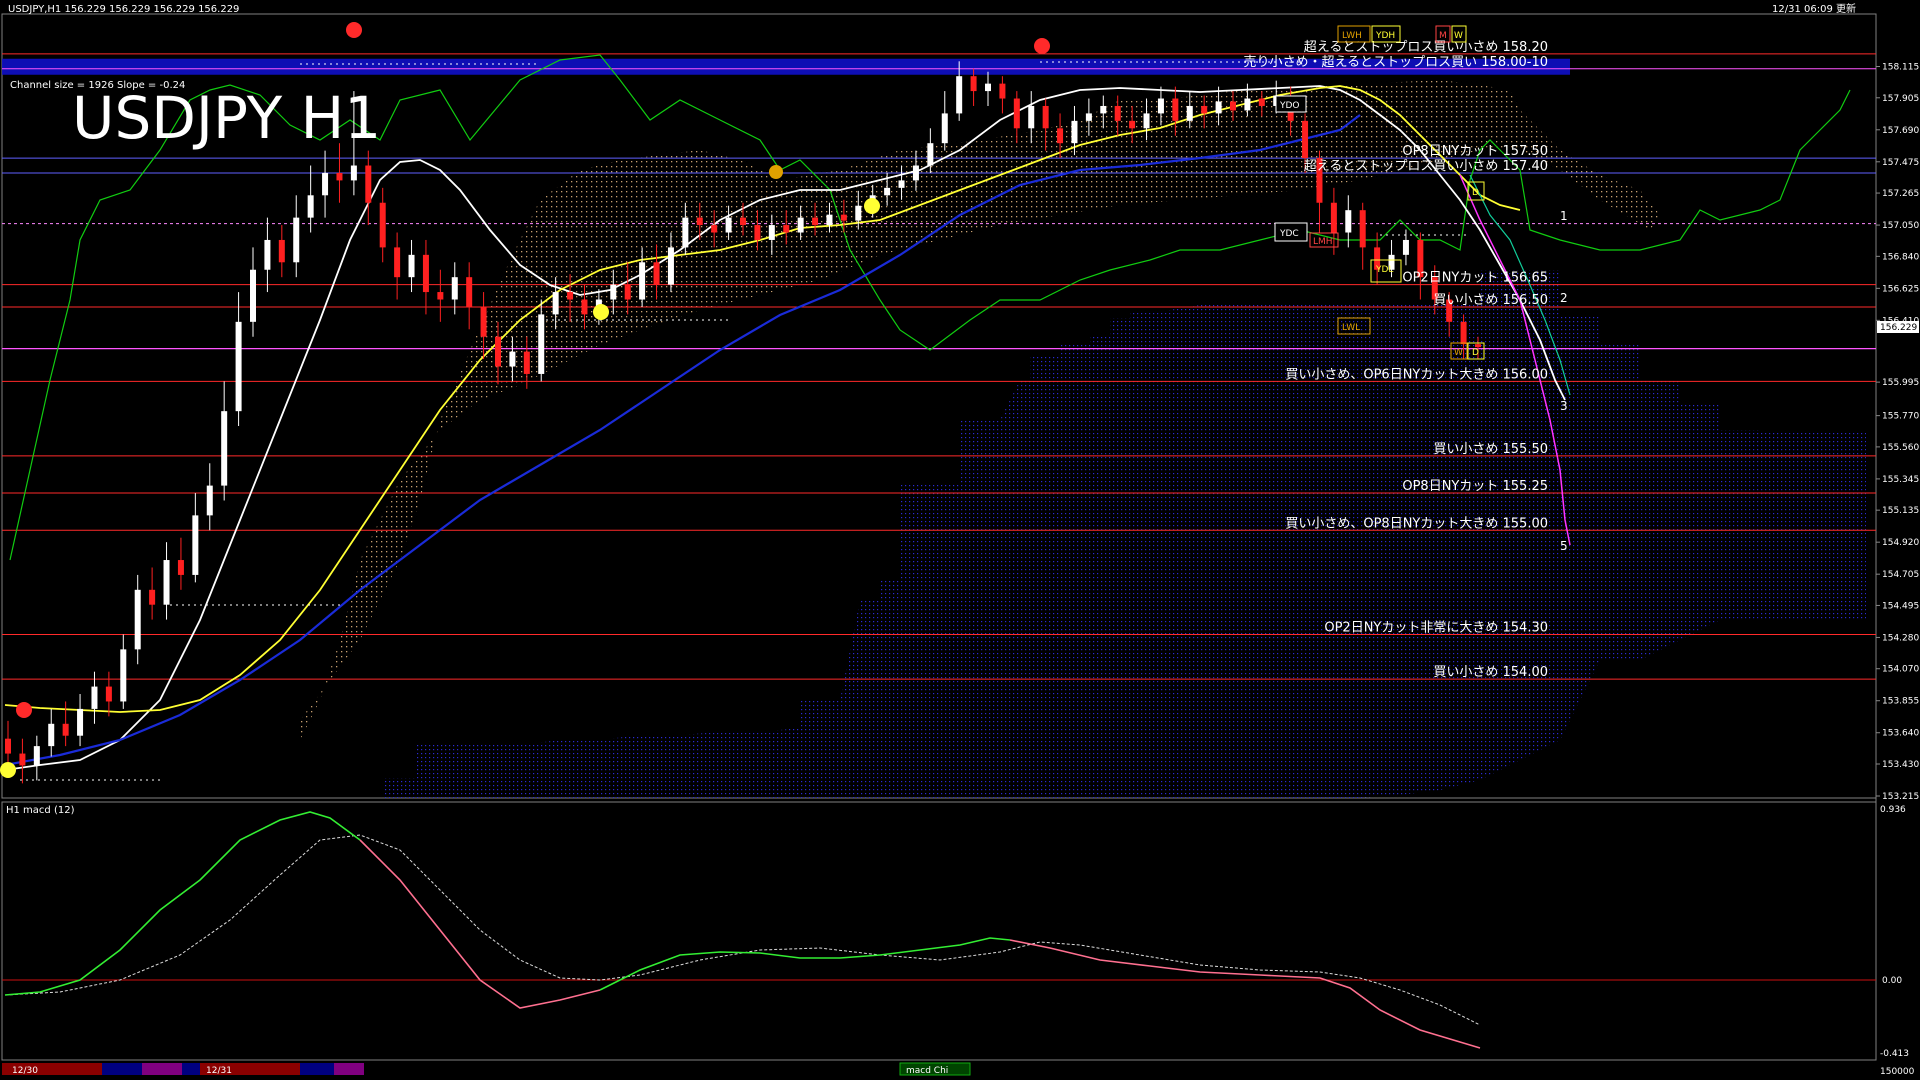 The width and height of the screenshot is (1920, 1080). I want to click on projection-label-2: 2, so click(1564, 298).